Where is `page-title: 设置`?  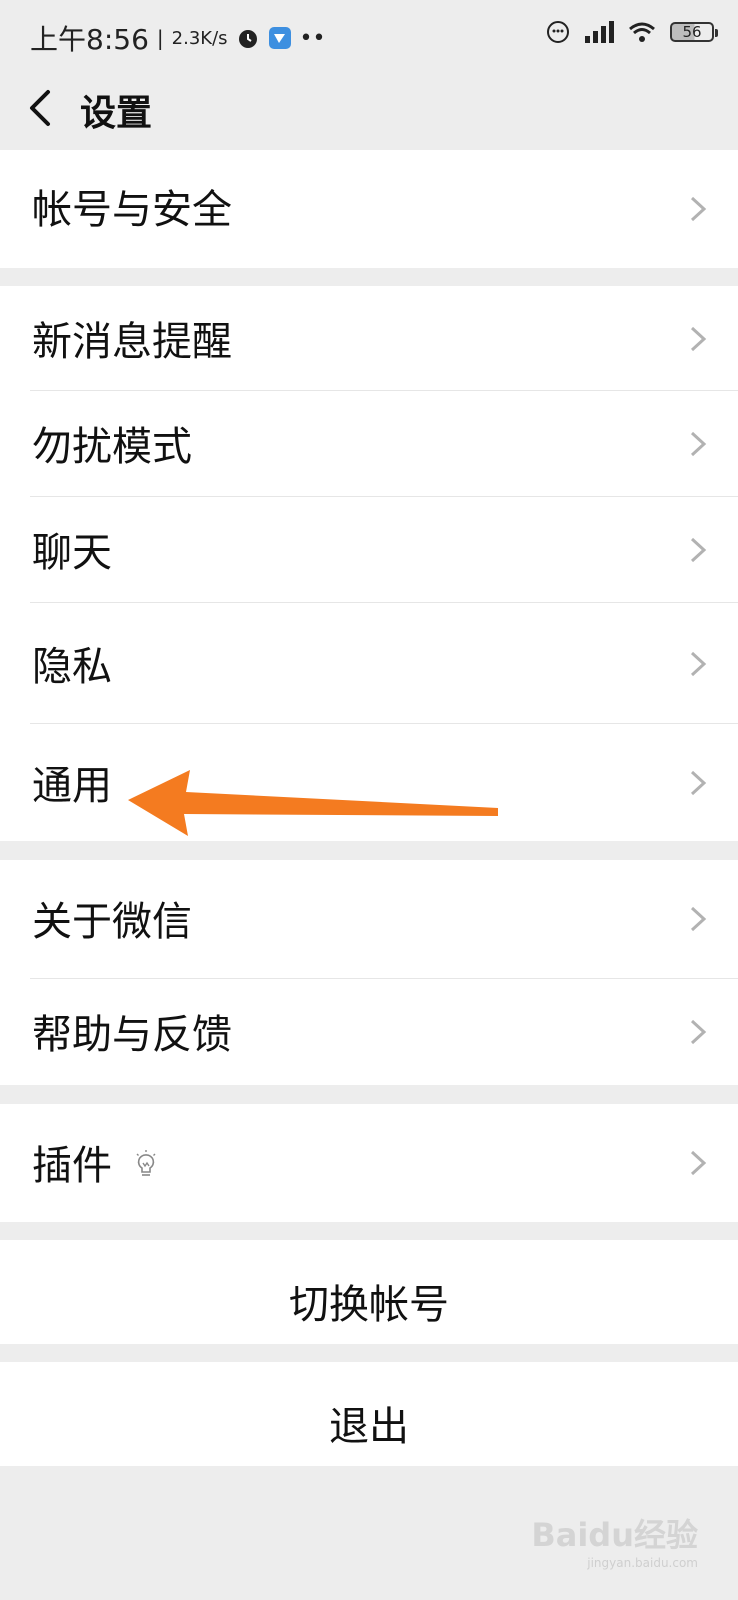
page-title: 设置 is located at coordinates (116, 113).